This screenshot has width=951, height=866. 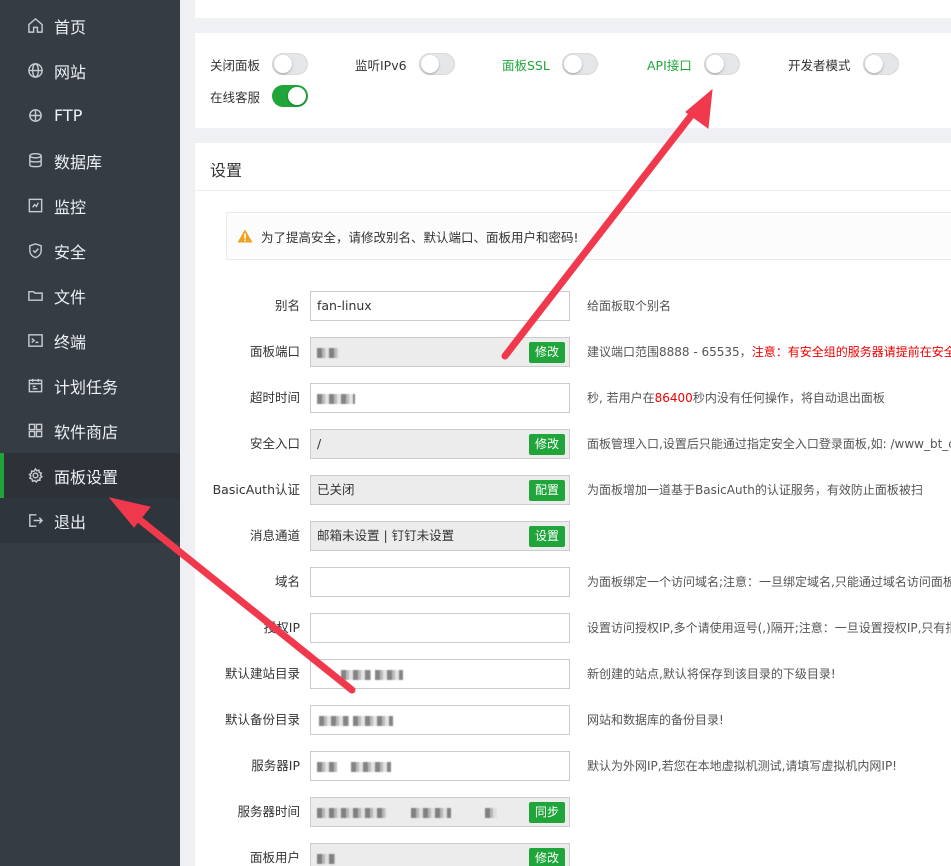 What do you see at coordinates (851, 352) in the screenshot?
I see `hint-warning: 注意：有安全组的服务器请提前在安全组` at bounding box center [851, 352].